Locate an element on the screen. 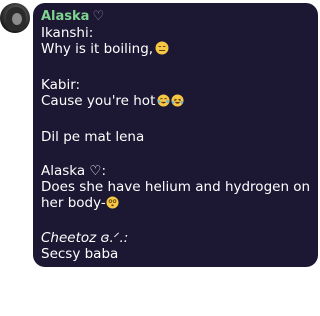 This screenshot has width=320, height=316. quote-text: Secsy baba is located at coordinates (80, 254).